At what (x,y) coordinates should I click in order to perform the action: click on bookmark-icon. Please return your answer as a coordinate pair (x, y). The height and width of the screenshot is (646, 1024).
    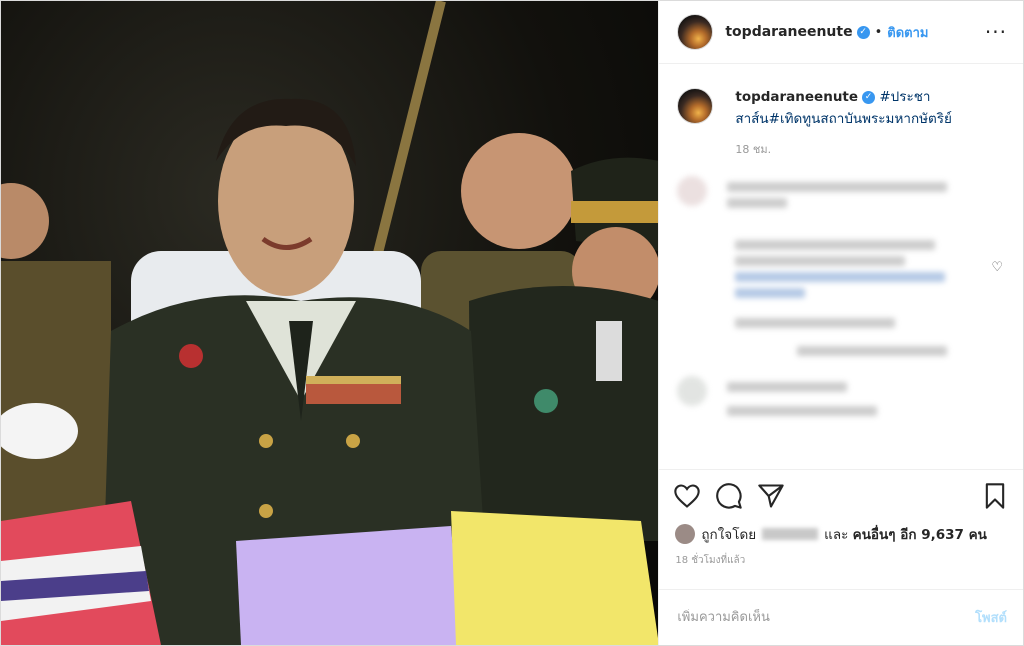
    Looking at the image, I should click on (995, 496).